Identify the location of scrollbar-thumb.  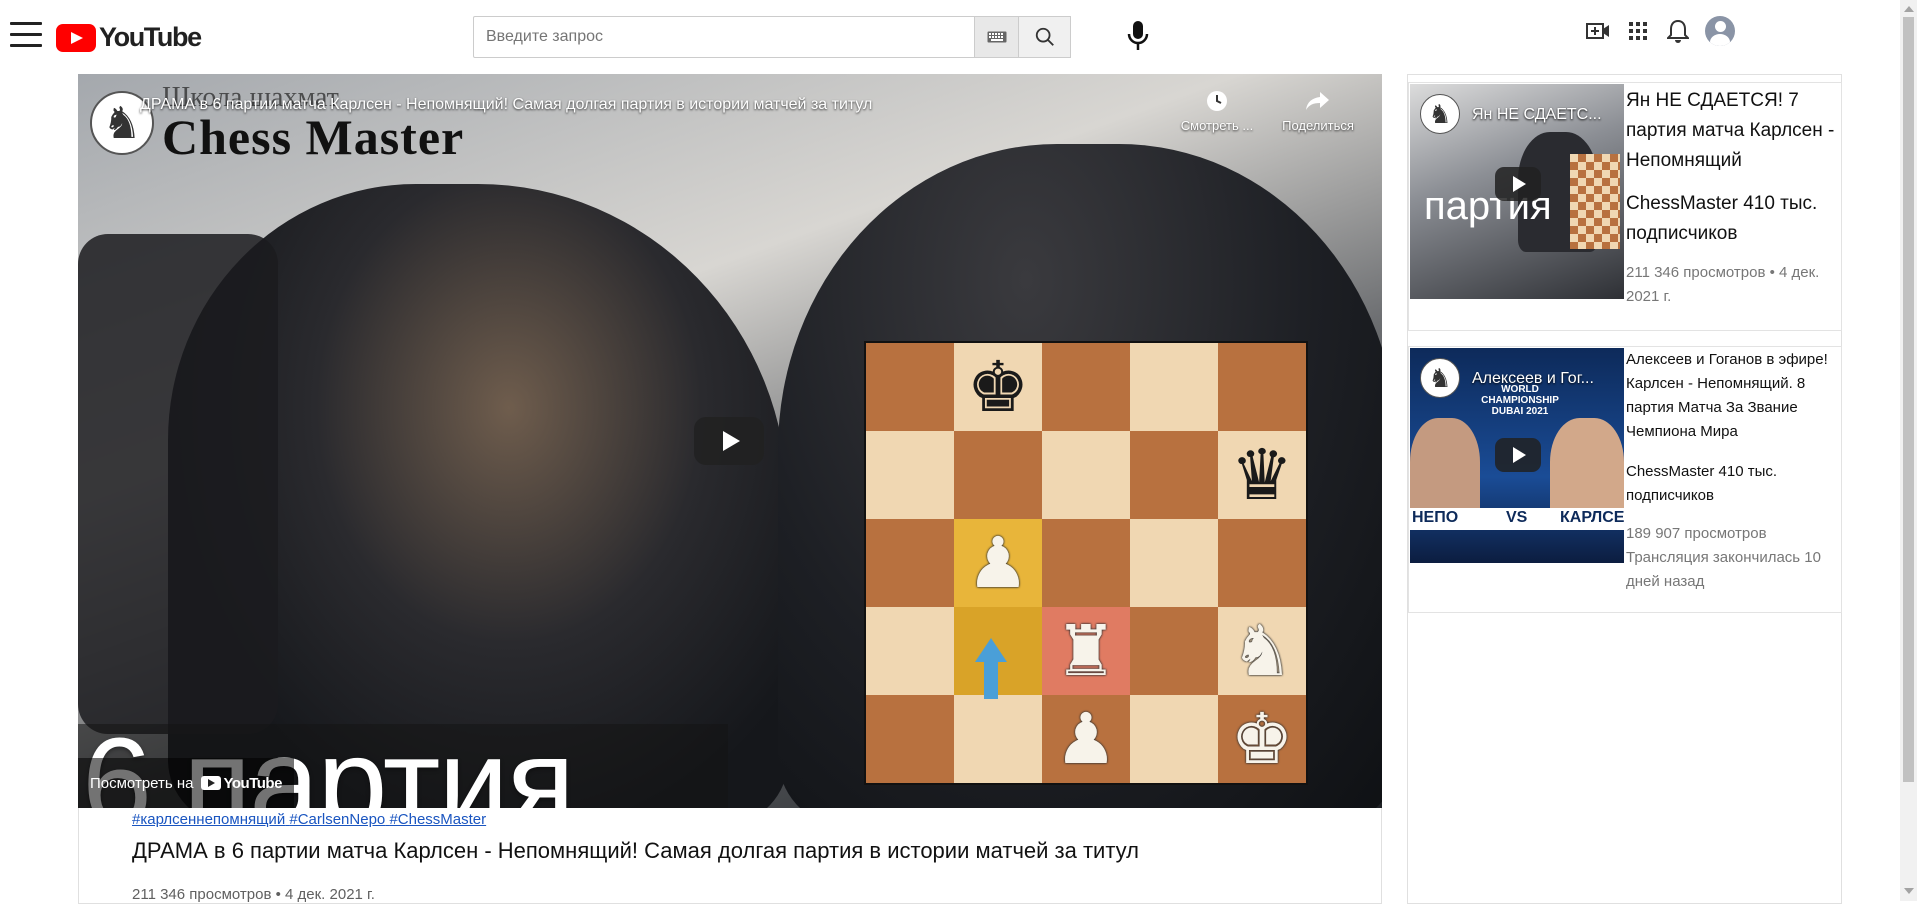
(1908, 399).